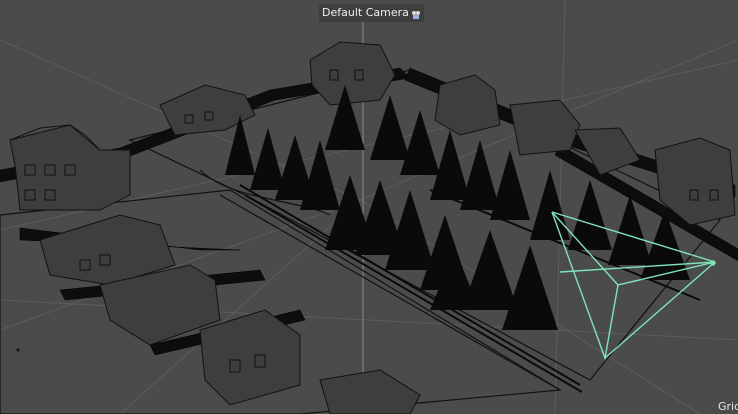  I want to click on camera-selector: Default Camera, so click(371, 13).